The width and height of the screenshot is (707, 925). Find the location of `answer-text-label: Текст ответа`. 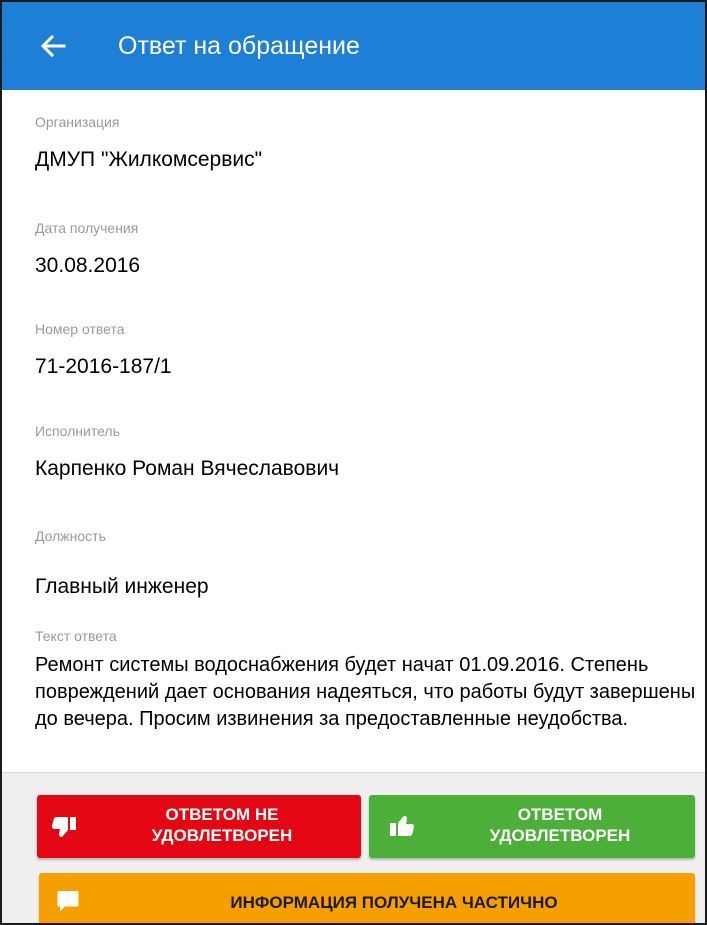

answer-text-label: Текст ответа is located at coordinates (76, 636).